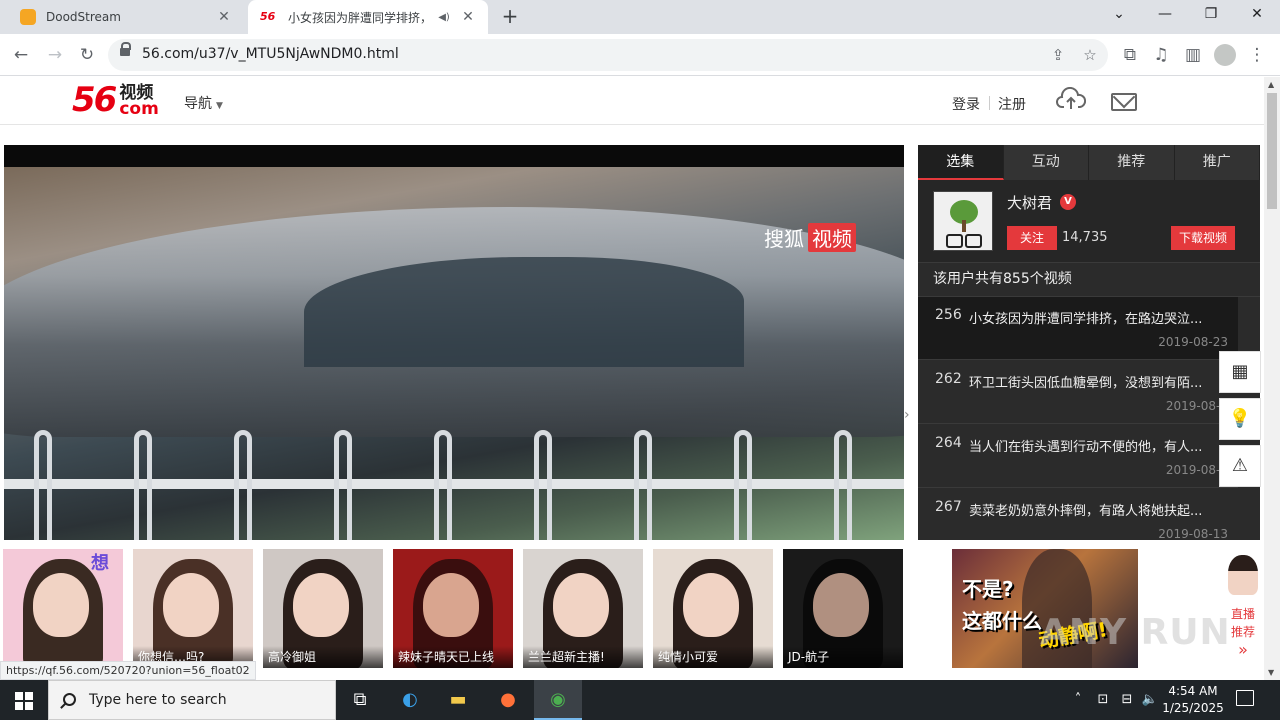  Describe the element at coordinates (139, 109) in the screenshot. I see `logo-text-bottom: com` at that location.